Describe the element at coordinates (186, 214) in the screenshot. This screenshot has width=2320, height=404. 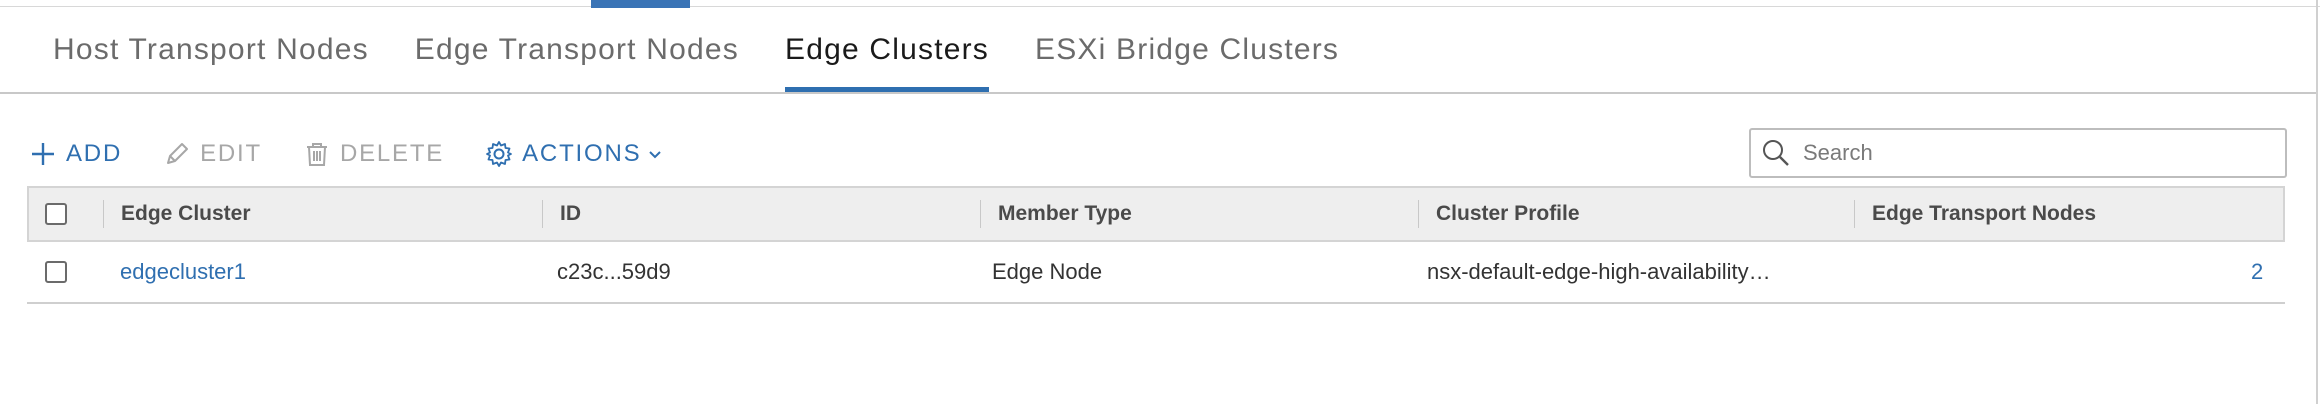
I see `column-header-edge-cluster: Edge Cluster` at that location.